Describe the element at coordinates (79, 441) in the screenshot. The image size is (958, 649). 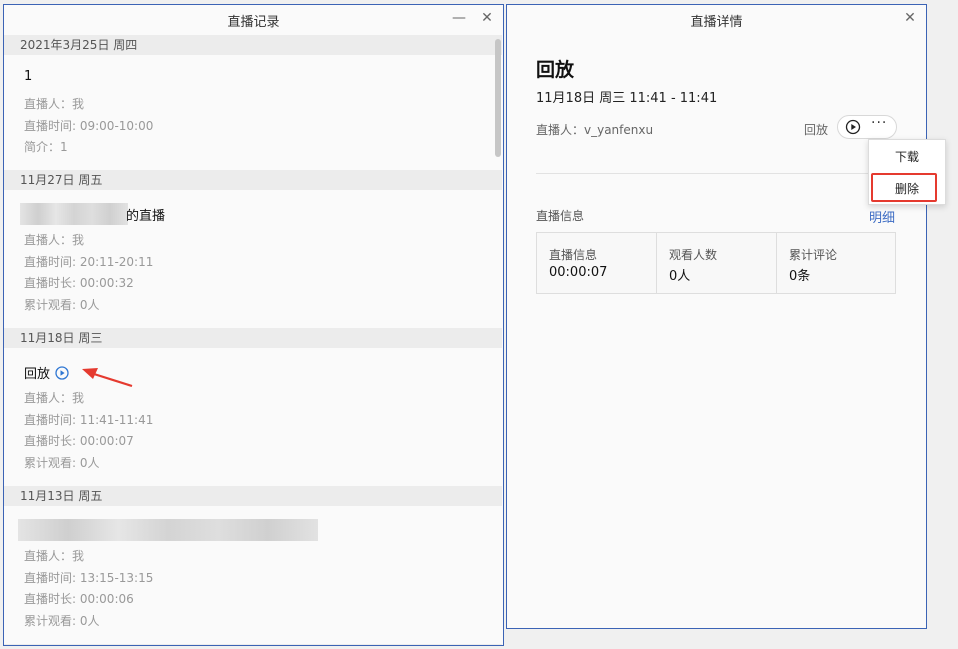
I see `record-duration: 直播时长: 00:00:07` at that location.